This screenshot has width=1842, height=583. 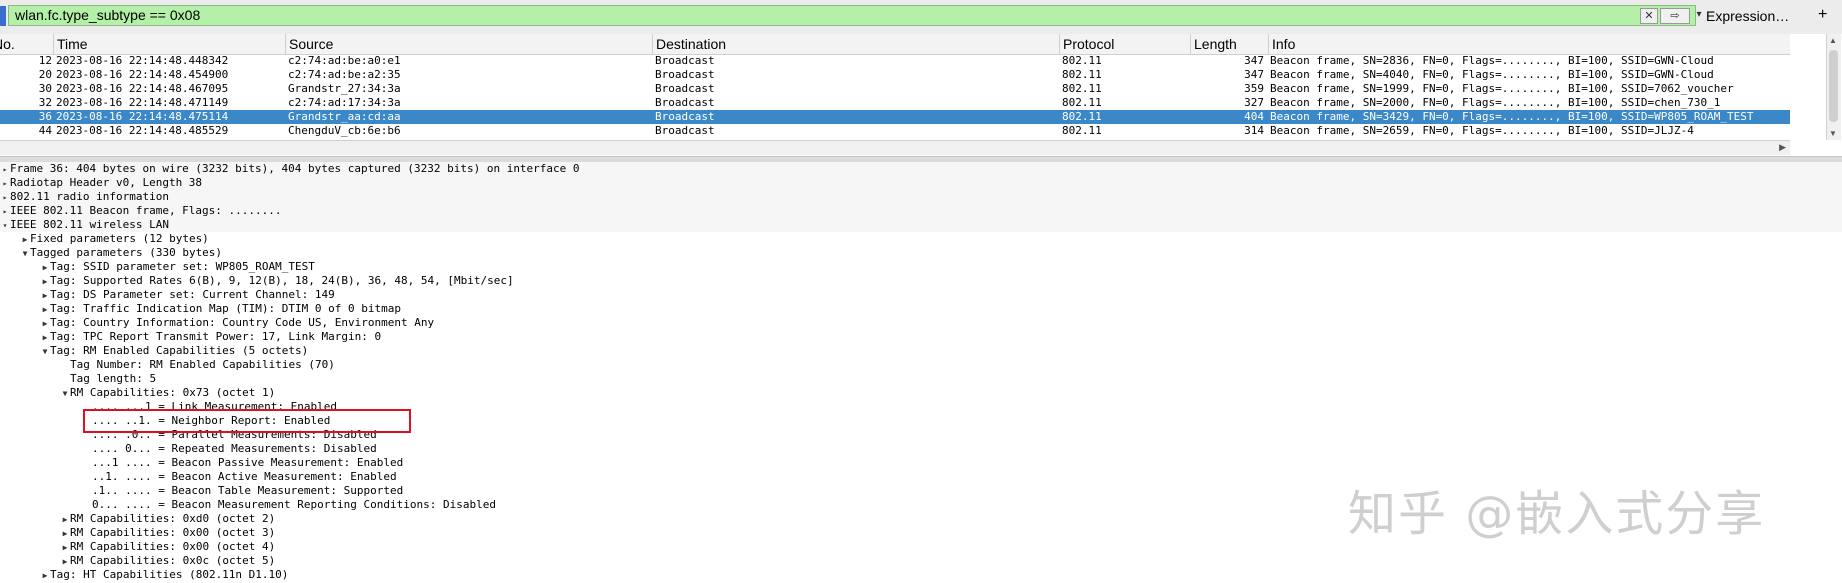 What do you see at coordinates (182, 266) in the screenshot?
I see `detail-tree-text: Tag: SSID parameter set: WP805_ROAM_TEST` at bounding box center [182, 266].